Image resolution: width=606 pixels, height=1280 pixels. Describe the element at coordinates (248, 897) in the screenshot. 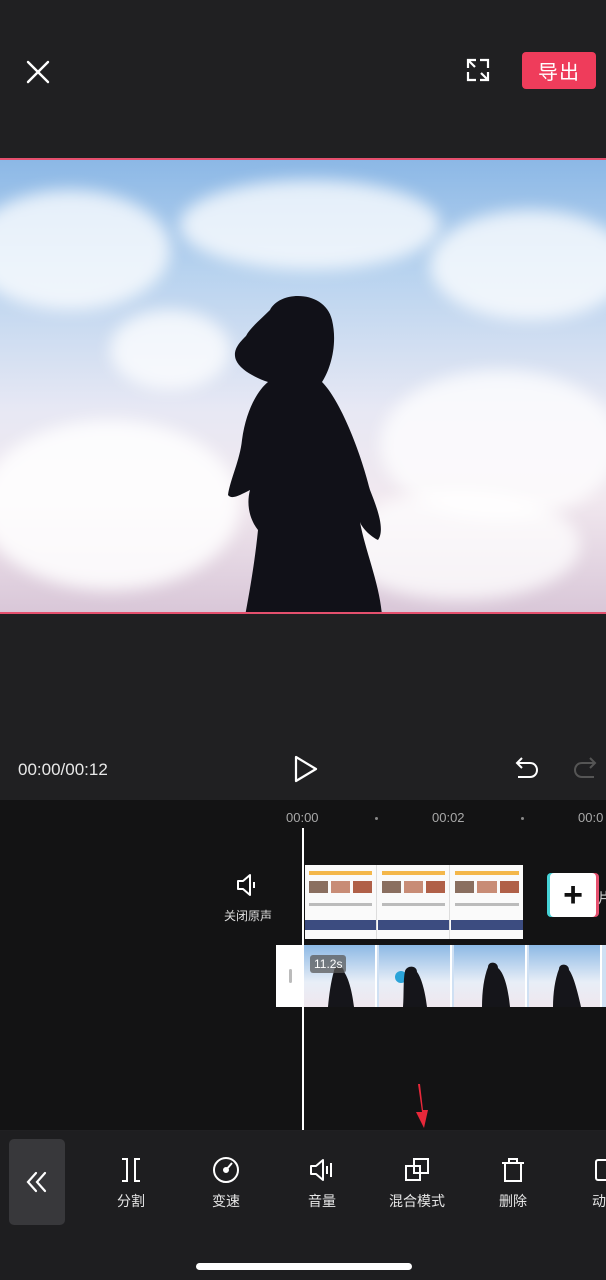

I see `mute-original-audio-toggle: 关闭原声` at that location.